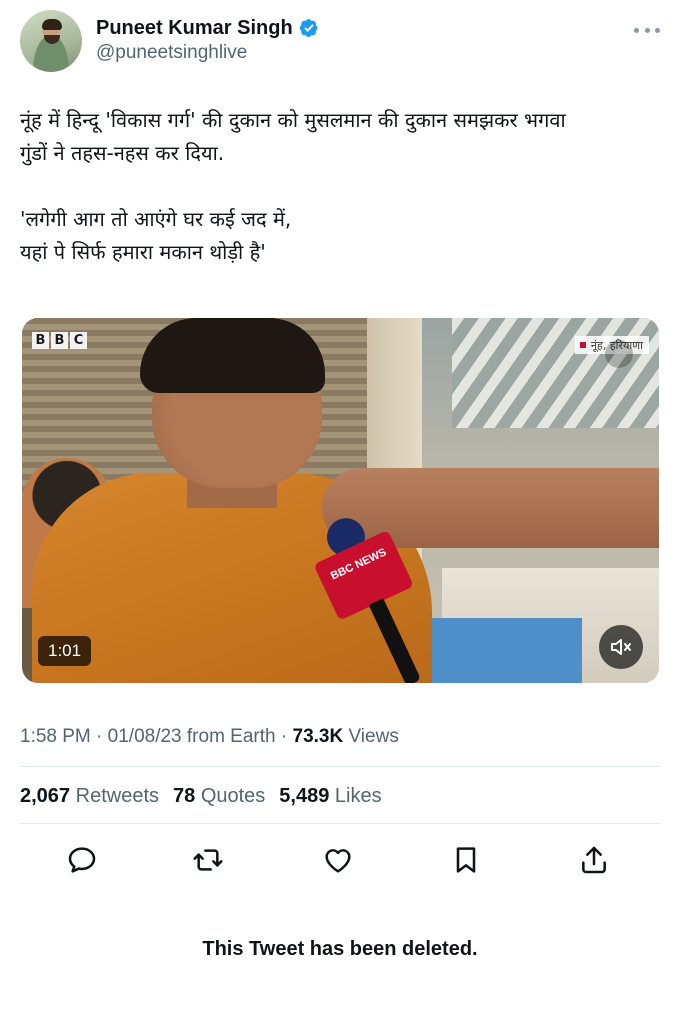 The width and height of the screenshot is (680, 1024). What do you see at coordinates (340, 42) in the screenshot?
I see `tweet-header: Puneet Kumar Singh @puneetsinghlive` at bounding box center [340, 42].